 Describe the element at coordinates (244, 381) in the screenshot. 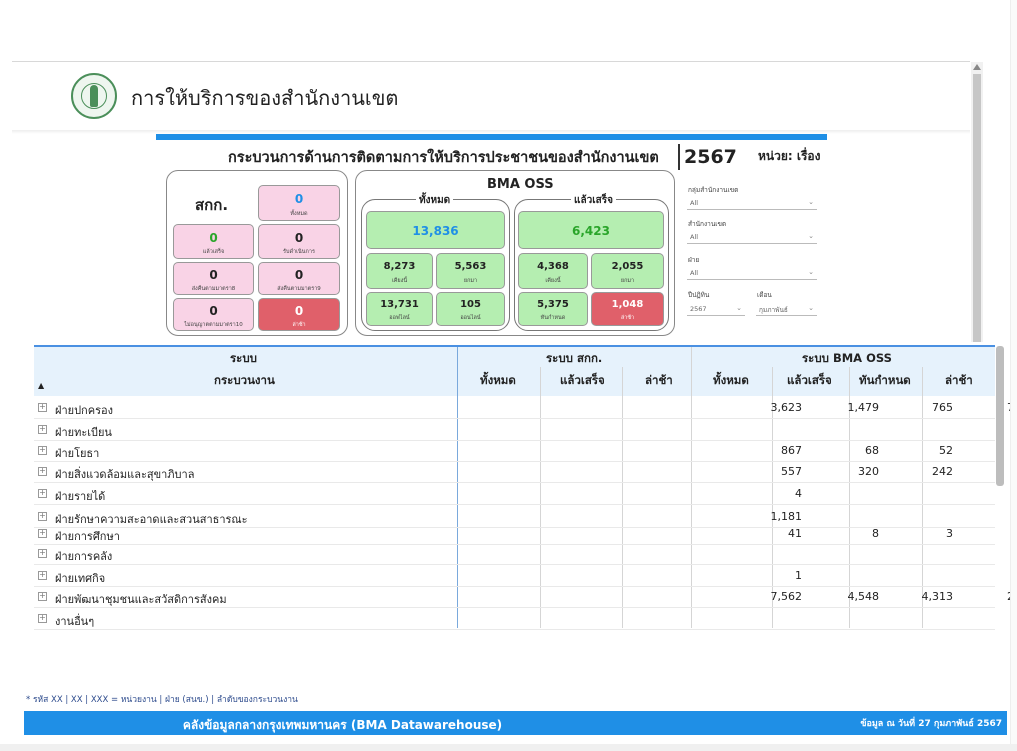

I see `th-process: กระบวนงาน` at that location.